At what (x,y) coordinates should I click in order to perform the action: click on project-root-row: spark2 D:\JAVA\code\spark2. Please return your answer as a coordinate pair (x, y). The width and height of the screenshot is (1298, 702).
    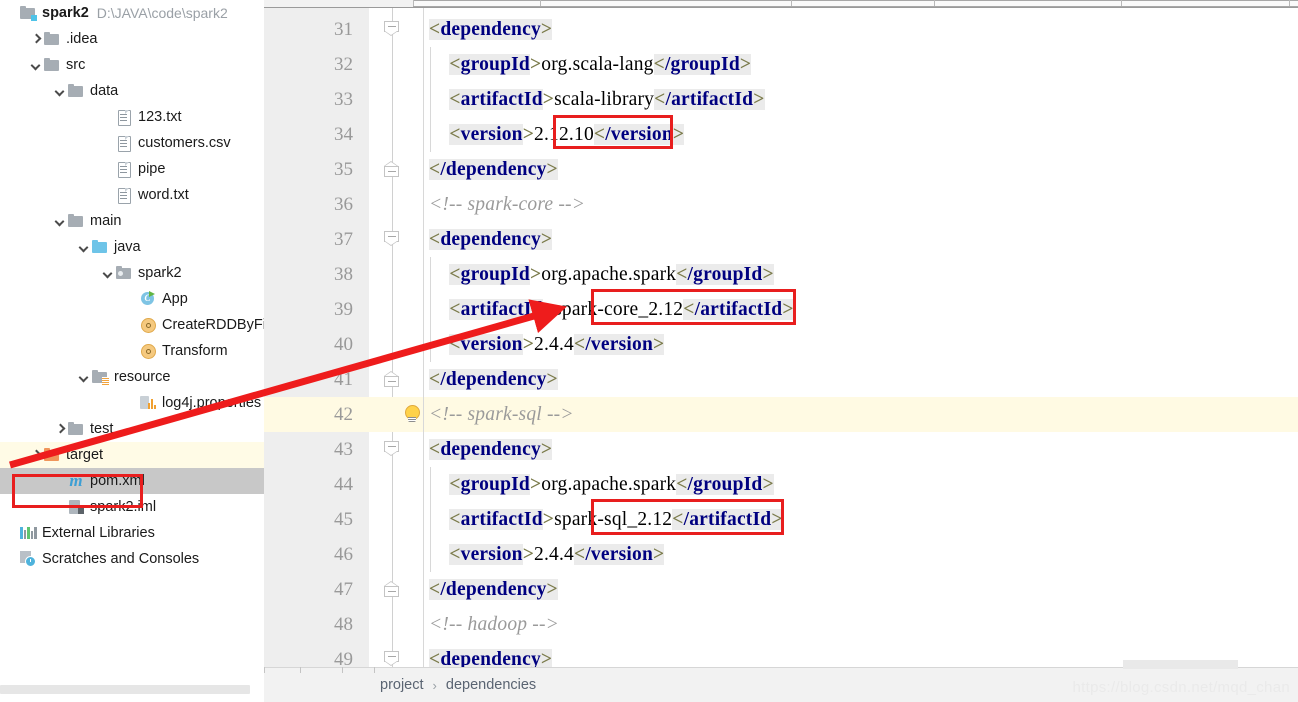
    Looking at the image, I should click on (132, 13).